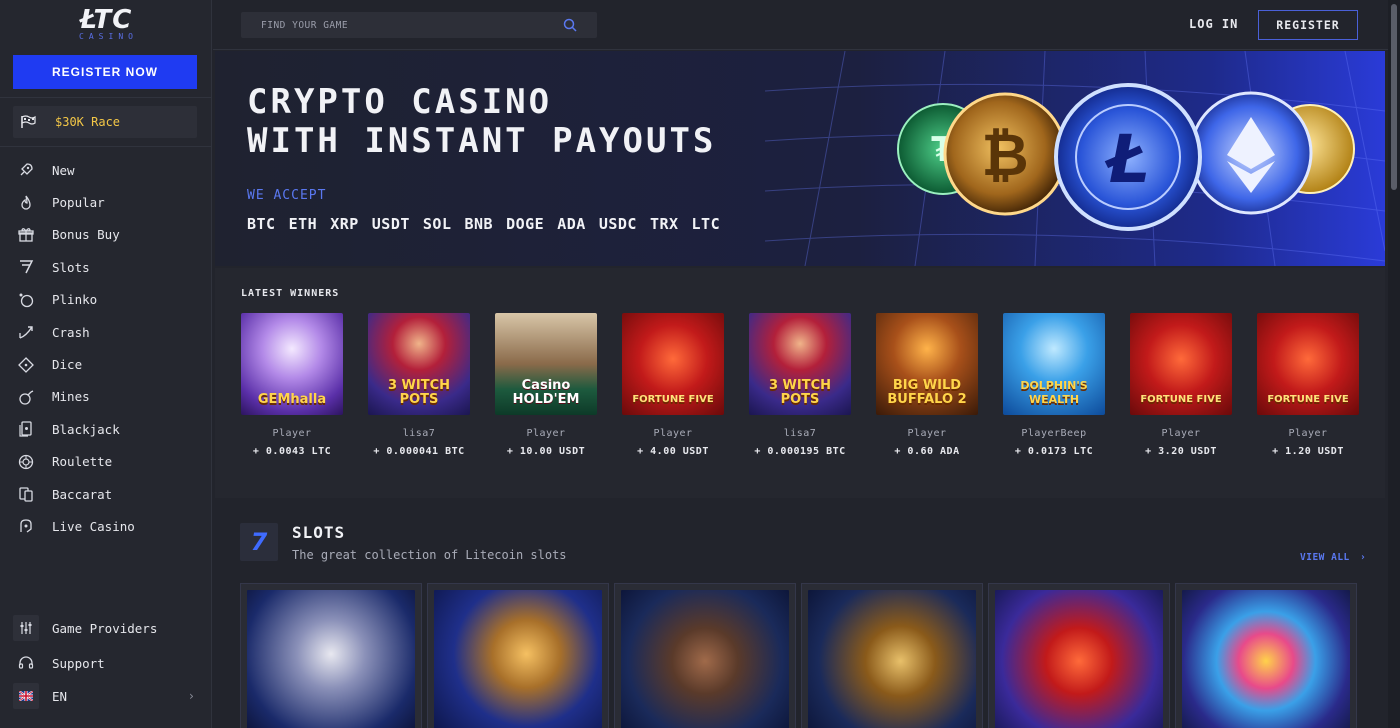  What do you see at coordinates (26, 494) in the screenshot?
I see `baccarat-icon` at bounding box center [26, 494].